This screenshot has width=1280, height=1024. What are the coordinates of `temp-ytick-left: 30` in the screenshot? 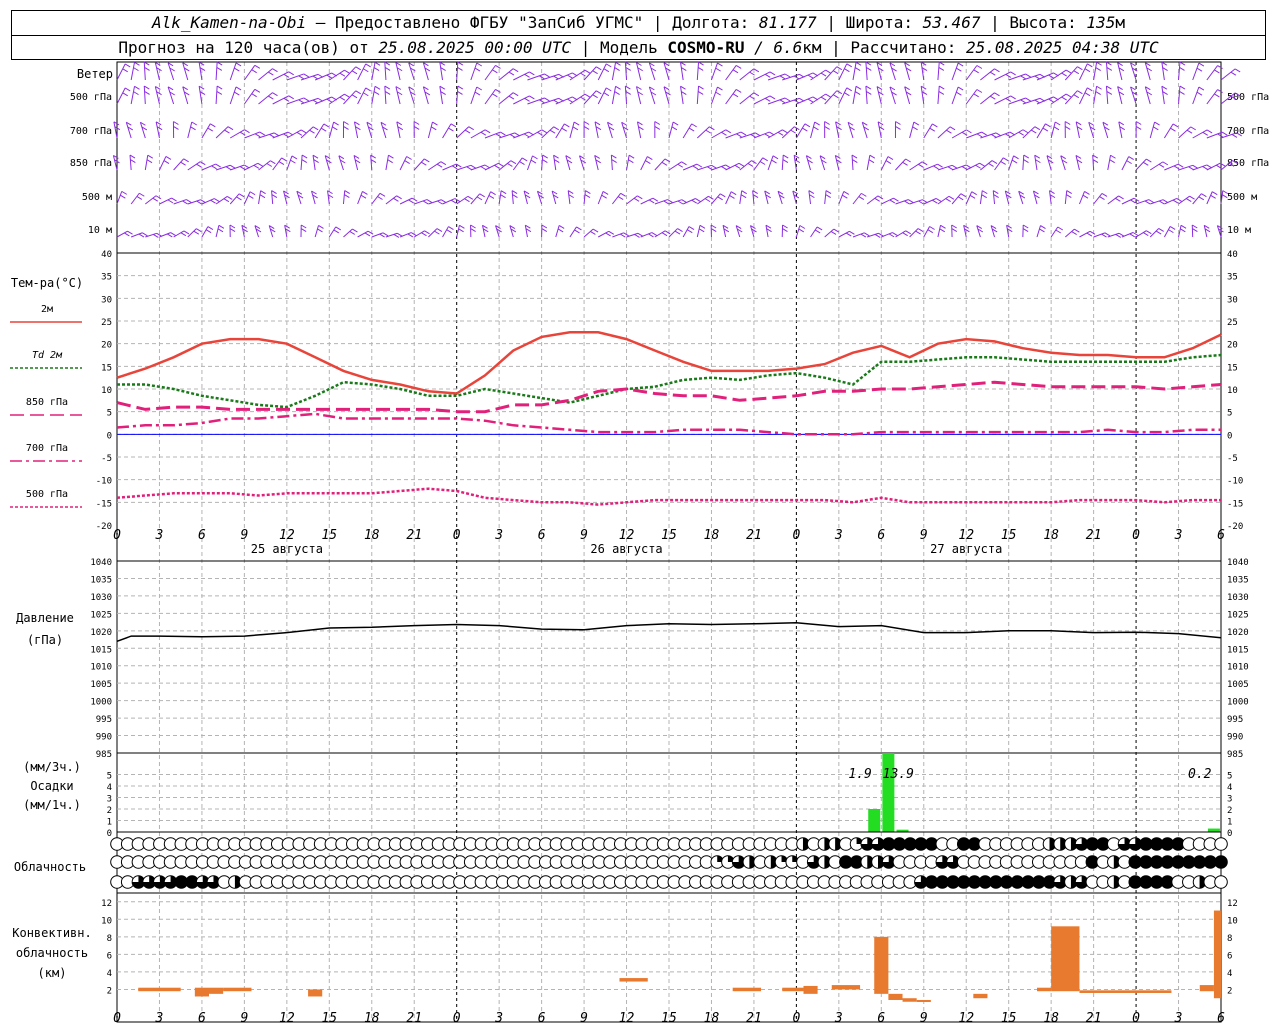 It's located at (106, 300).